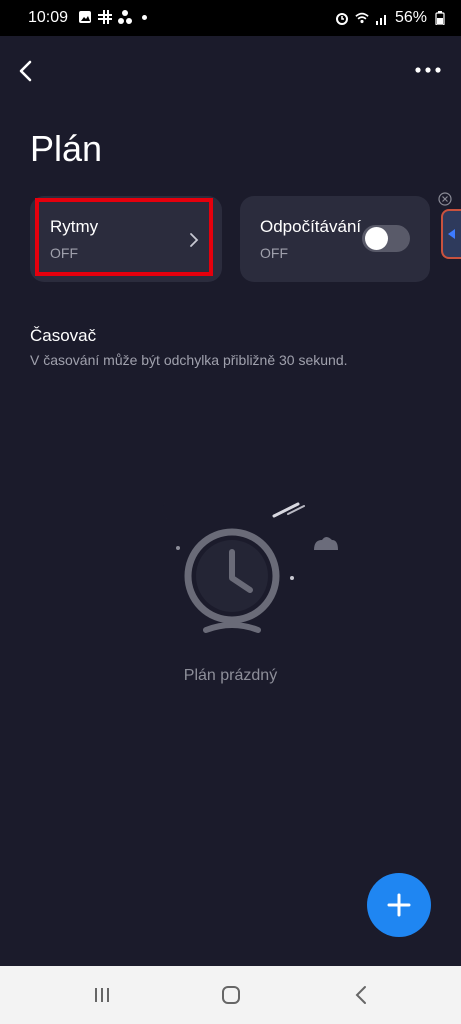  Describe the element at coordinates (125, 17) in the screenshot. I see `nodes-icon` at that location.